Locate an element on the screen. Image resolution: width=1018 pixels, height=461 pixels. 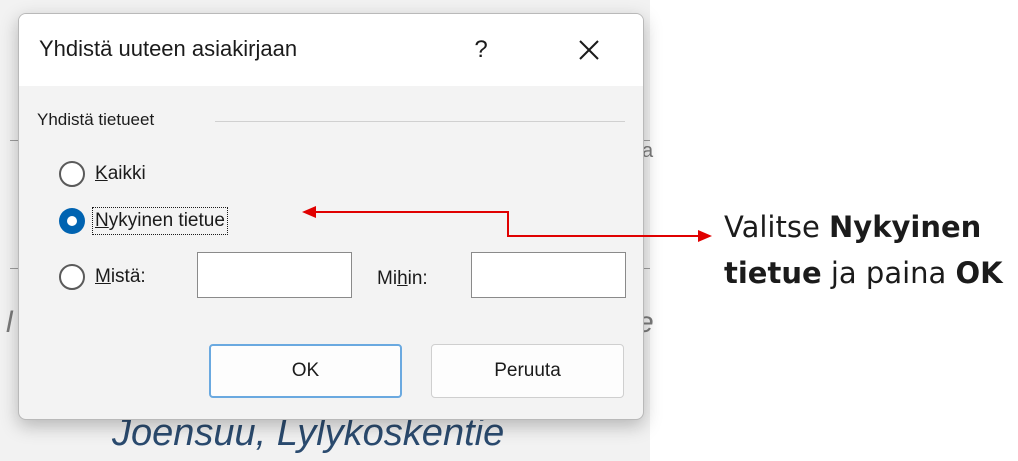
arrow-head-left is located at coordinates (309, 212).